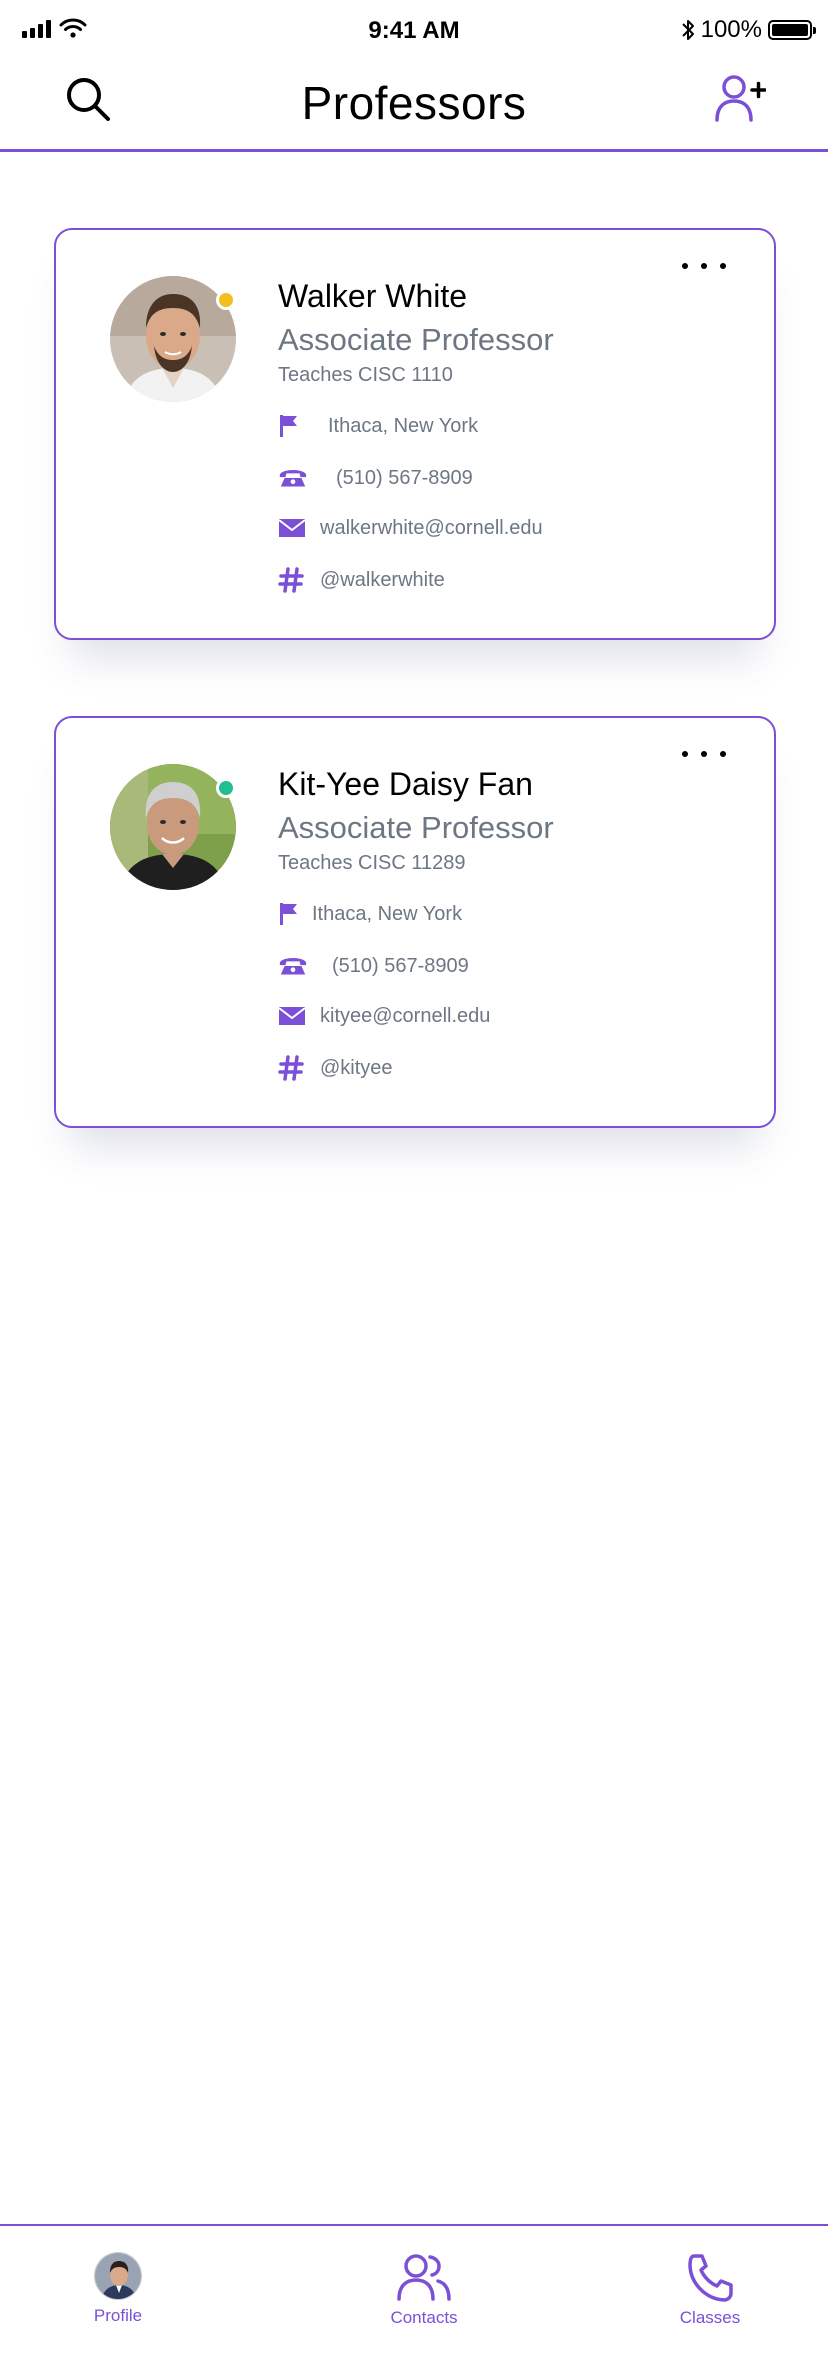  I want to click on professor-teaches: Teaches CISC 1110, so click(365, 375).